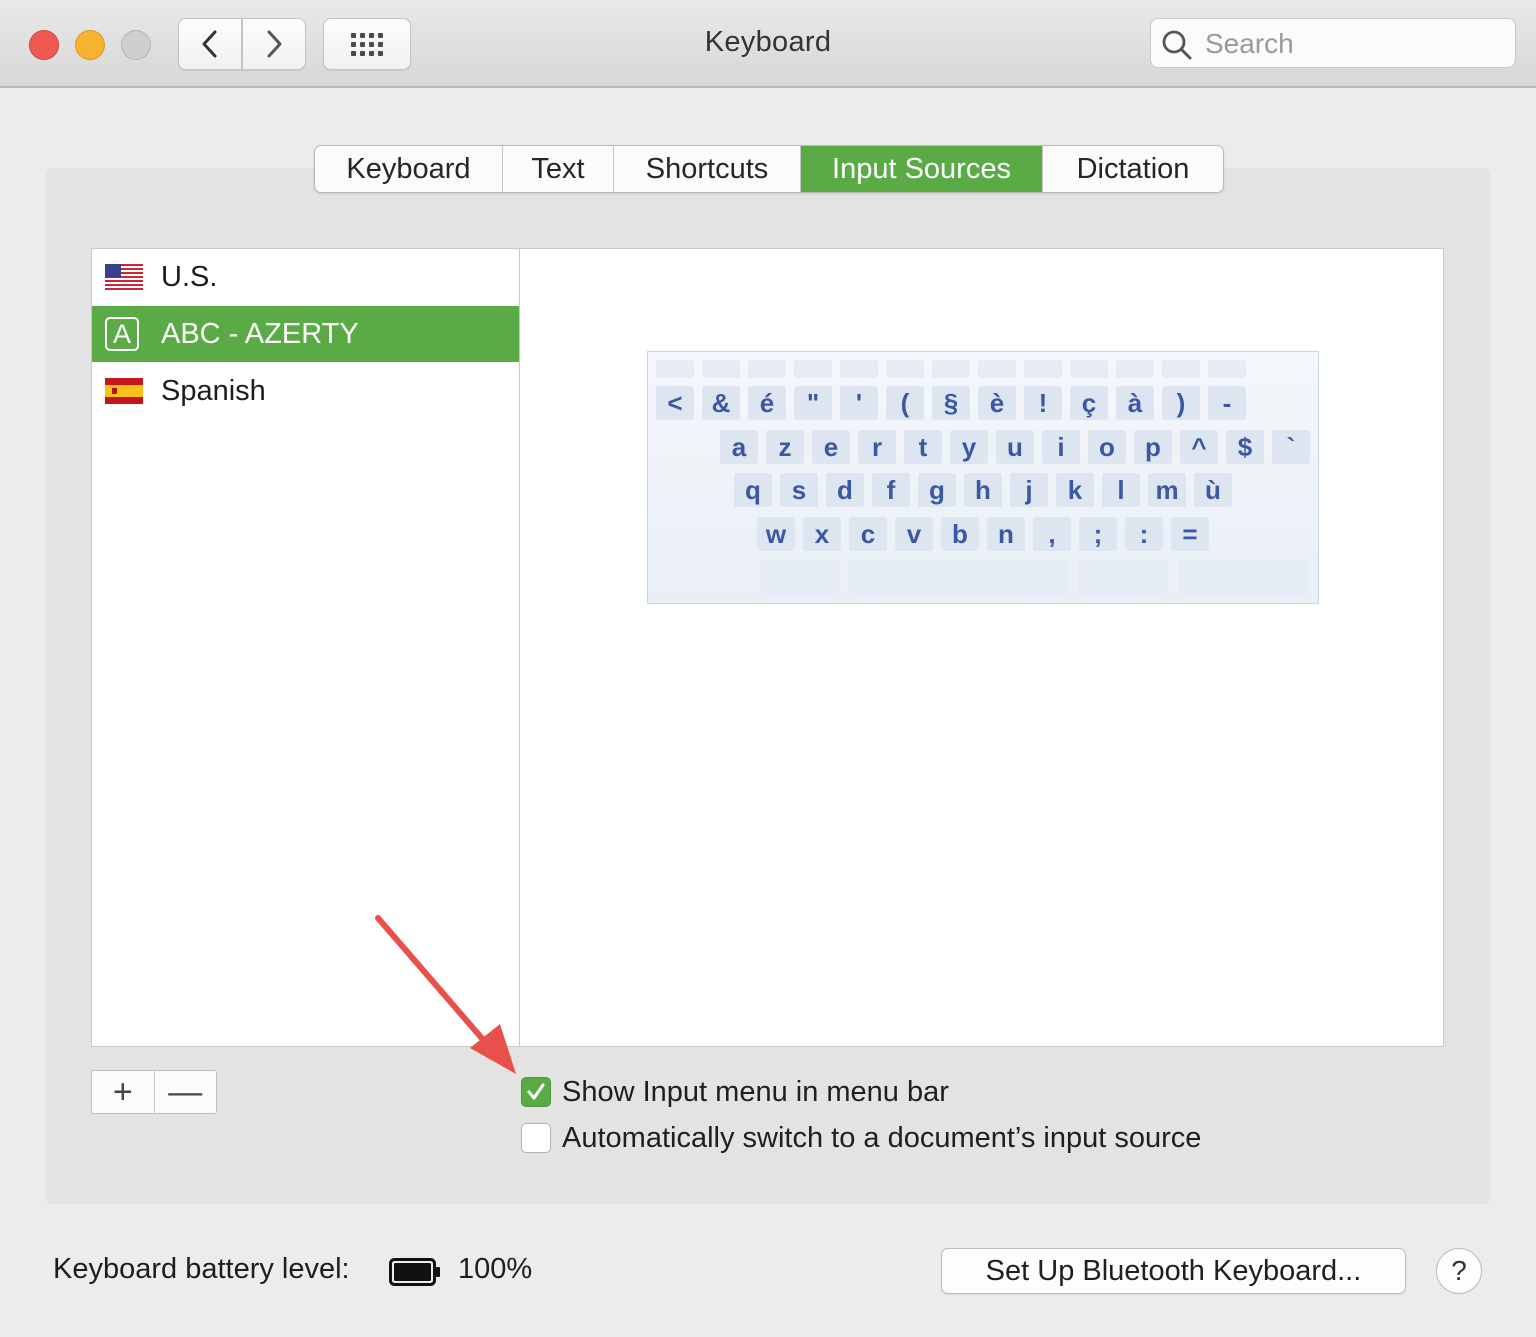  I want to click on input-source-spanish: Spanish, so click(305, 391).